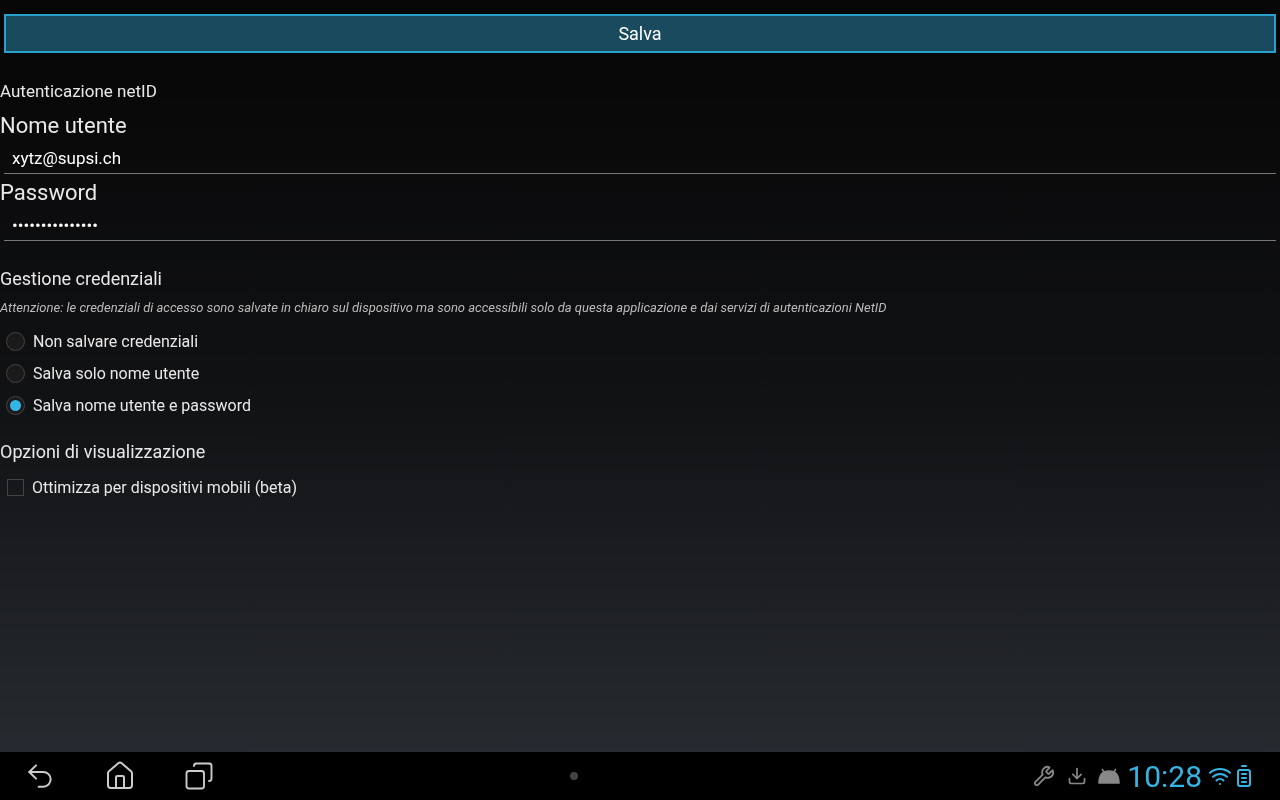 The height and width of the screenshot is (800, 1280). Describe the element at coordinates (640, 373) in the screenshot. I see `radio-option: Salva solo nome utente` at that location.